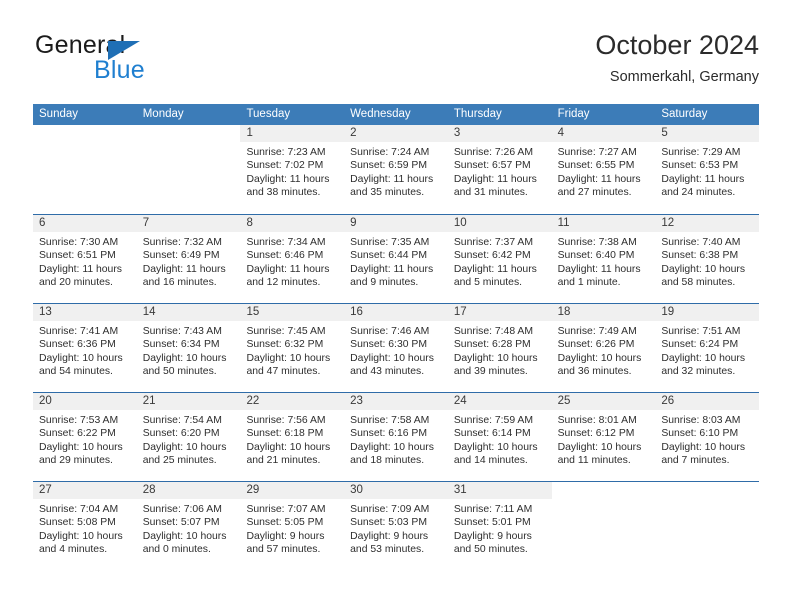 This screenshot has width=792, height=612. Describe the element at coordinates (390, 420) in the screenshot. I see `sunrise-text: Sunrise: 7:58 AM` at that location.